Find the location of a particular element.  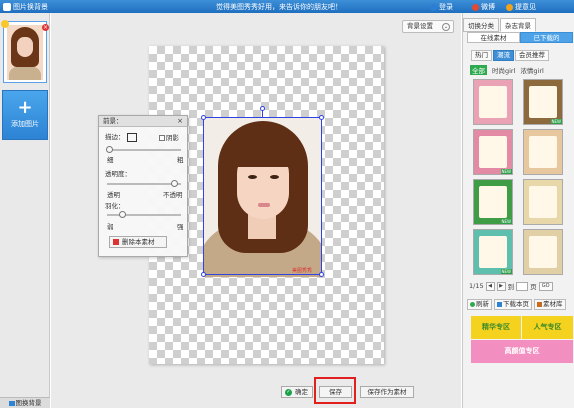

opacity-label: 透明度： is located at coordinates (118, 174).